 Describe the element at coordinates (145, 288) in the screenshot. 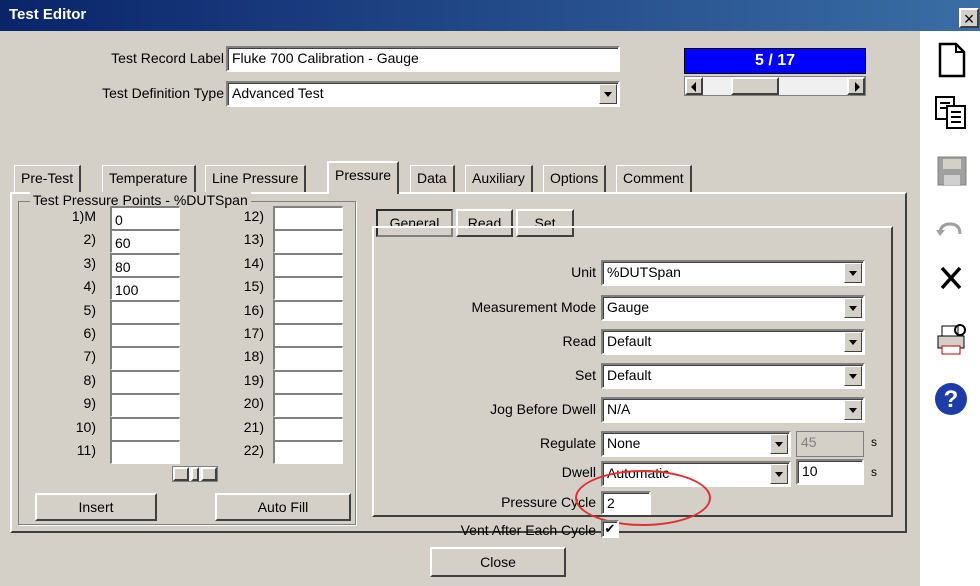

I see `point-value-input: 100` at that location.